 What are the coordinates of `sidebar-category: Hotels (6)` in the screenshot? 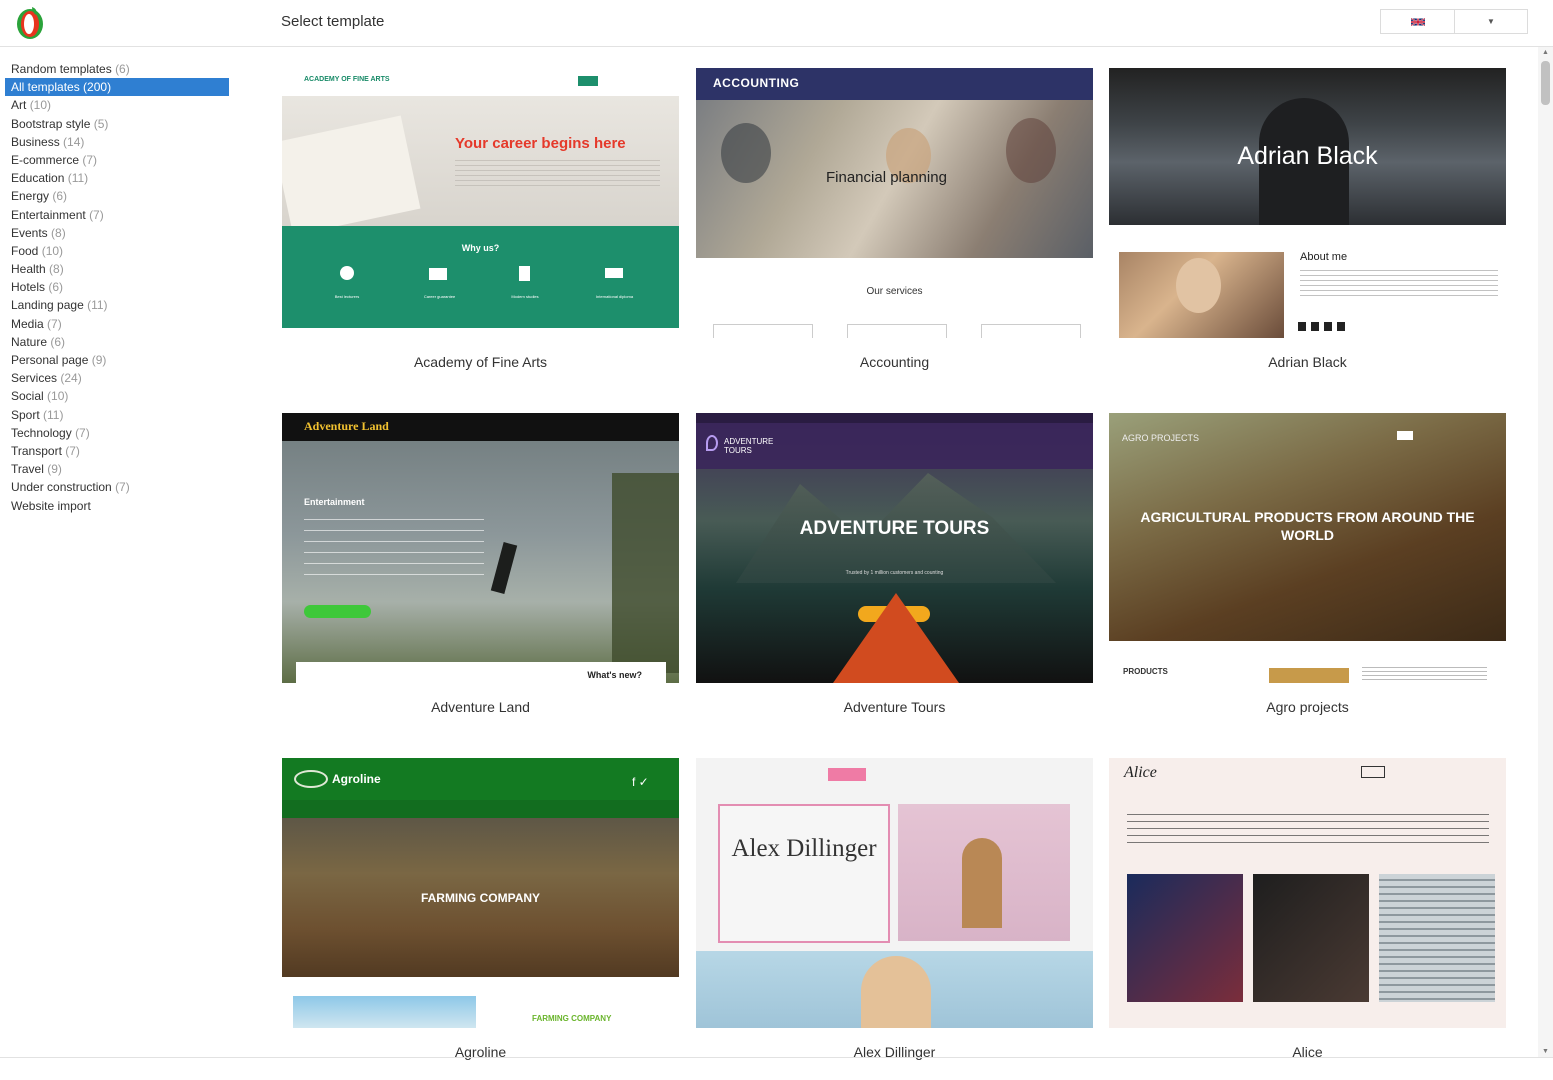 It's located at (117, 287).